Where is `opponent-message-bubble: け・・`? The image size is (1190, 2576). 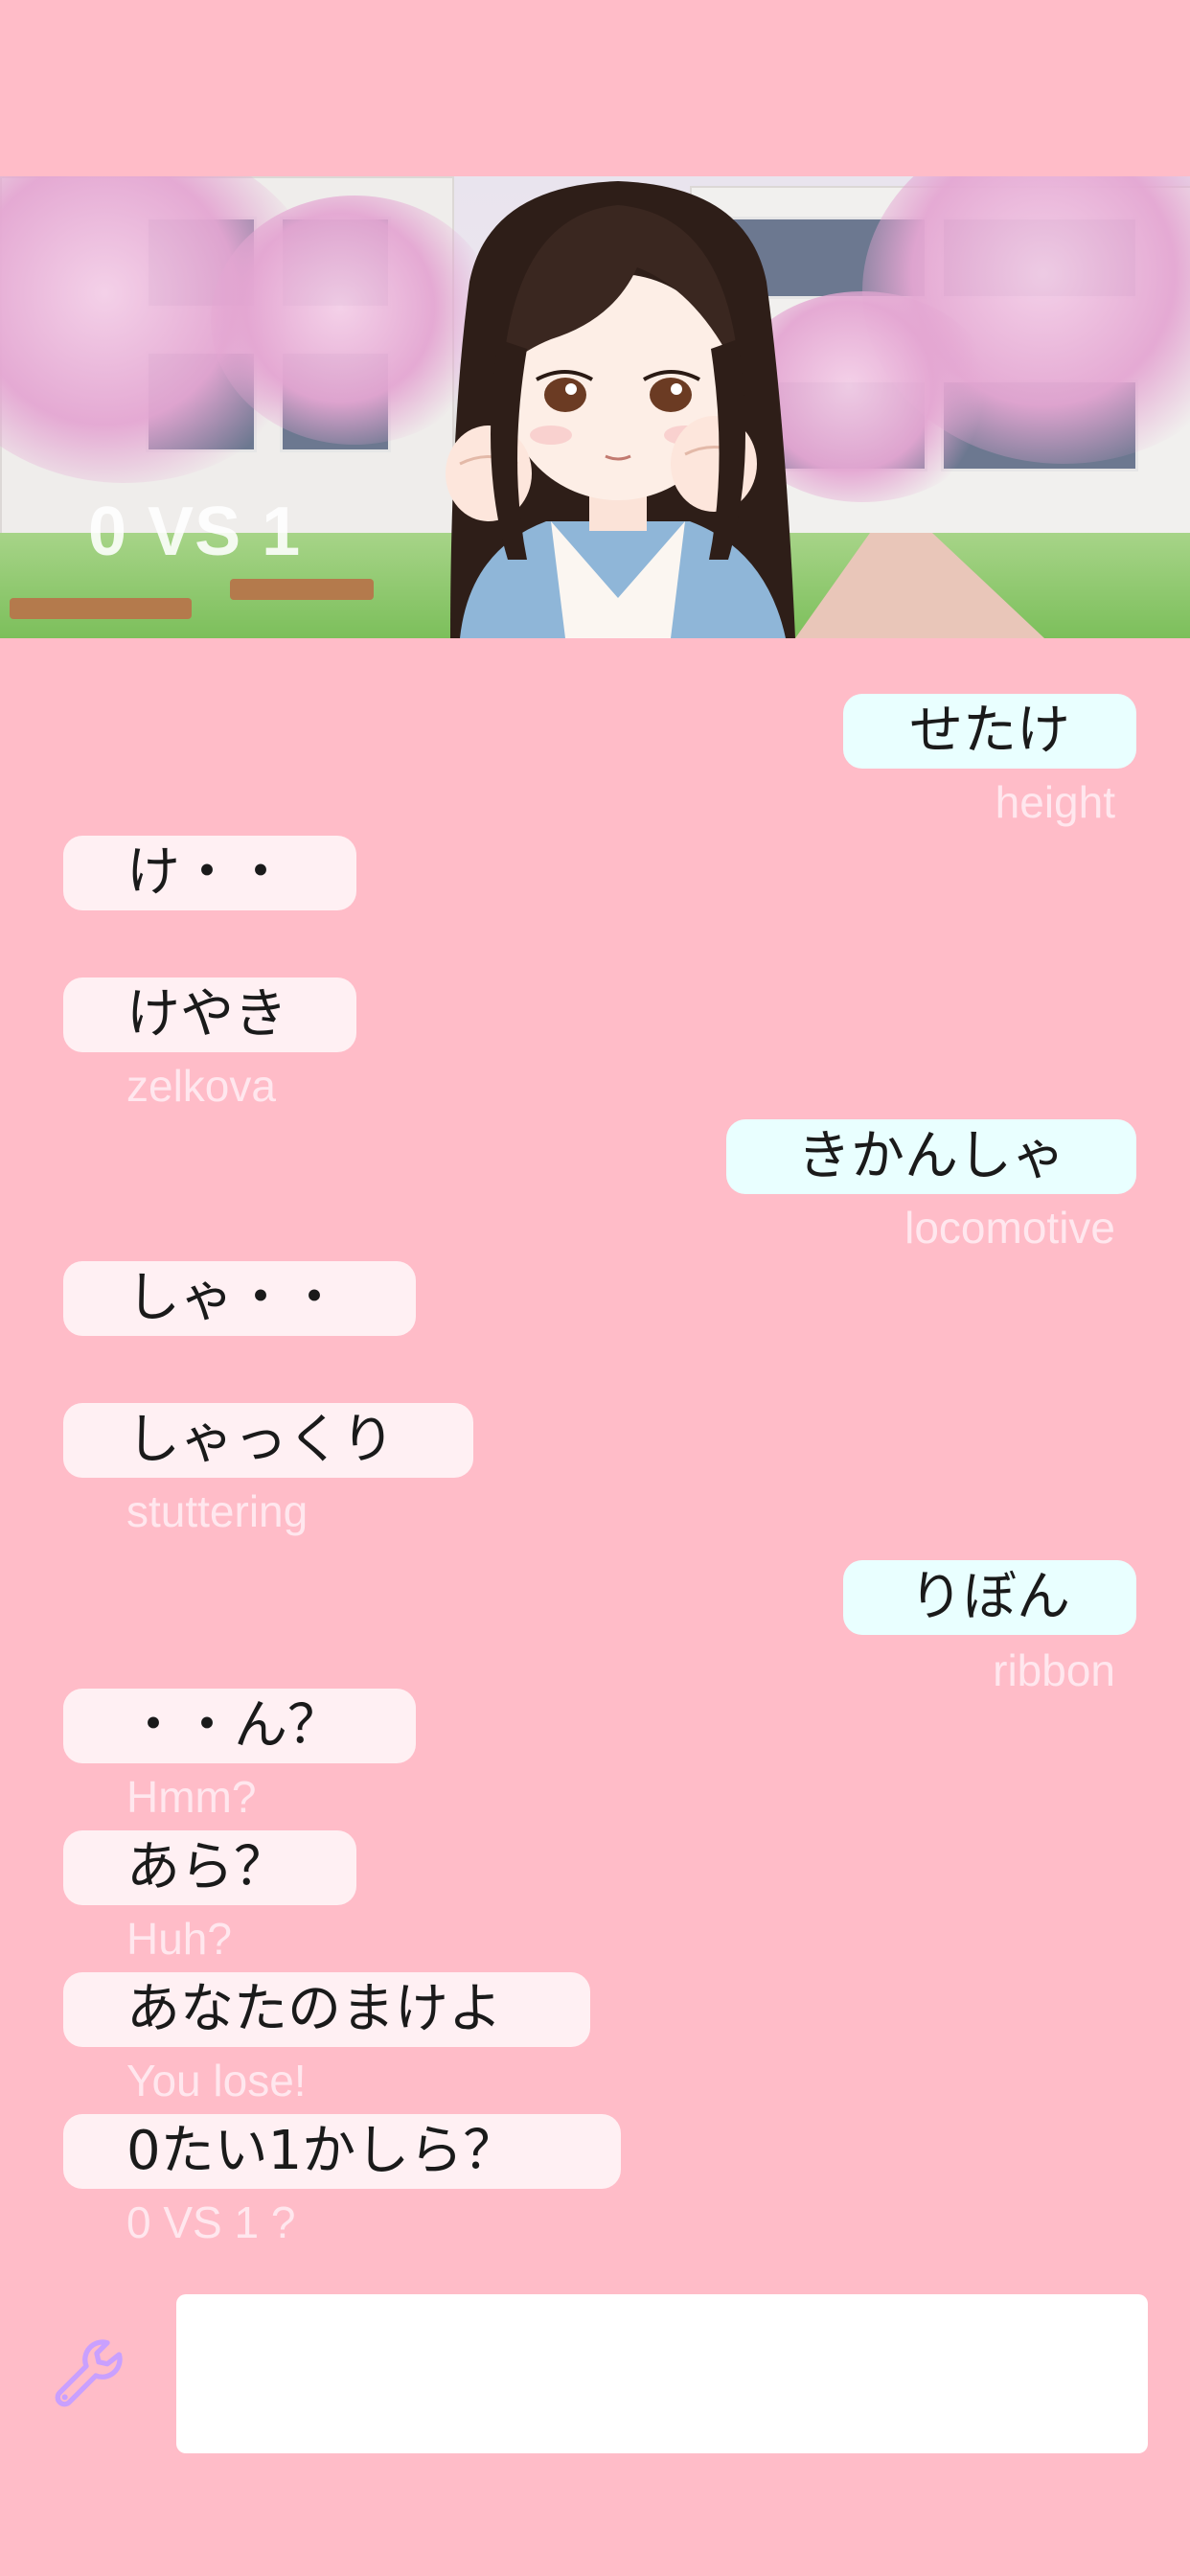 opponent-message-bubble: け・・ is located at coordinates (210, 873).